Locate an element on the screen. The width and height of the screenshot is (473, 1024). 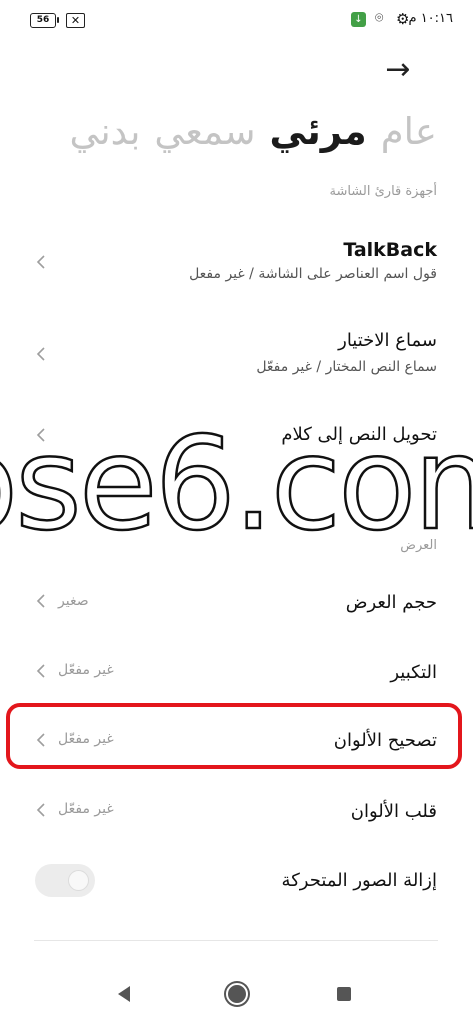
divider is located at coordinates (236, 940).